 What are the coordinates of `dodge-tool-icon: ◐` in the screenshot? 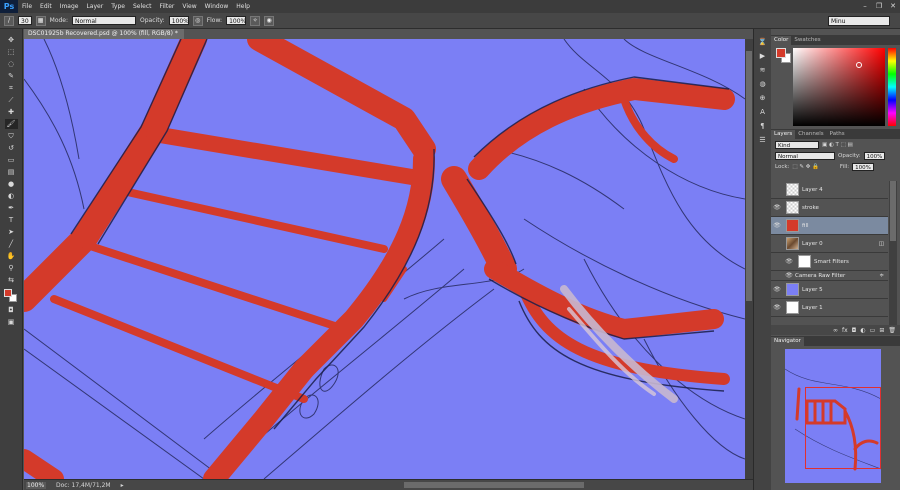 It's located at (11, 196).